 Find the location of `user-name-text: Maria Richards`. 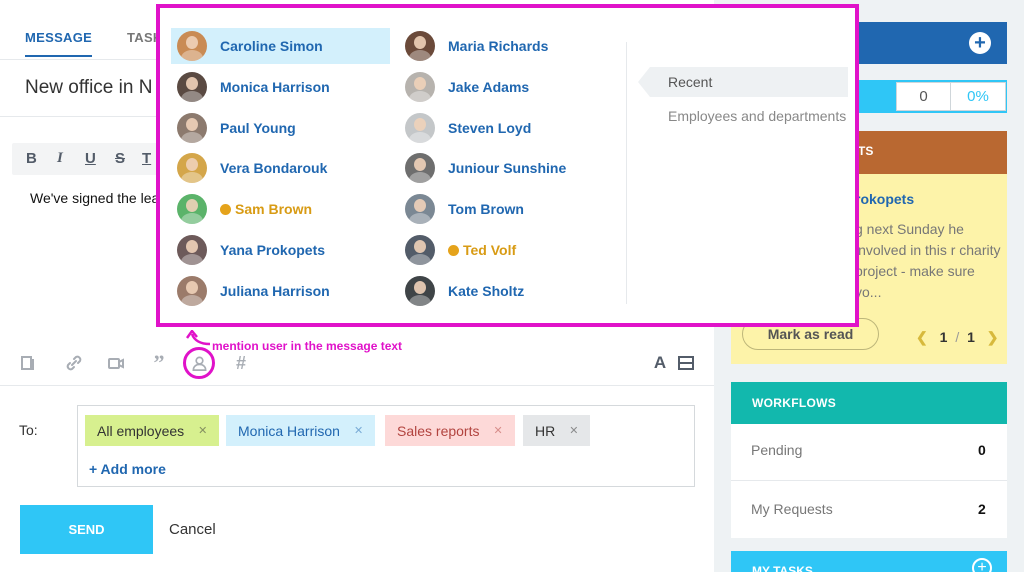

user-name-text: Maria Richards is located at coordinates (498, 46).